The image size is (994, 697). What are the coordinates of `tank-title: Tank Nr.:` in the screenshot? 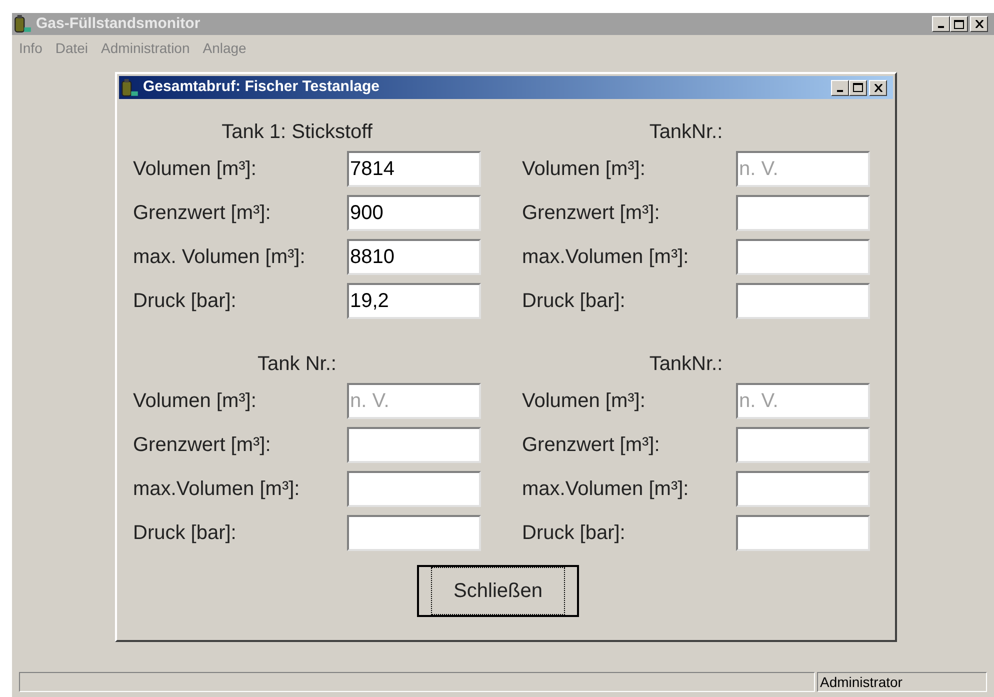 It's located at (297, 364).